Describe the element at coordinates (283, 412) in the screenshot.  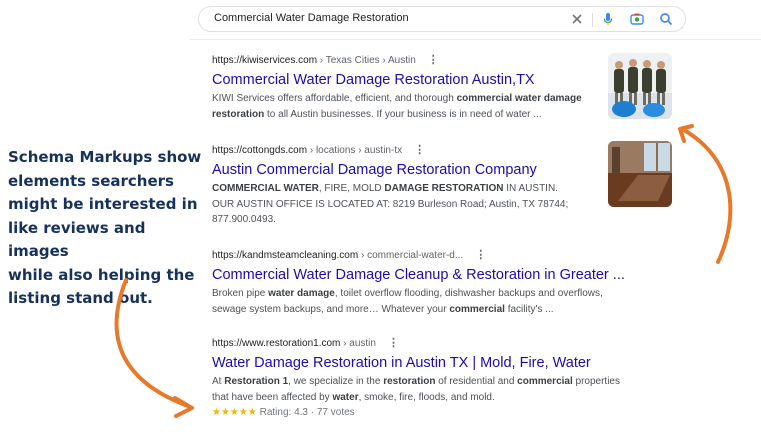
I see `rating-label: Rating: 4.3` at that location.